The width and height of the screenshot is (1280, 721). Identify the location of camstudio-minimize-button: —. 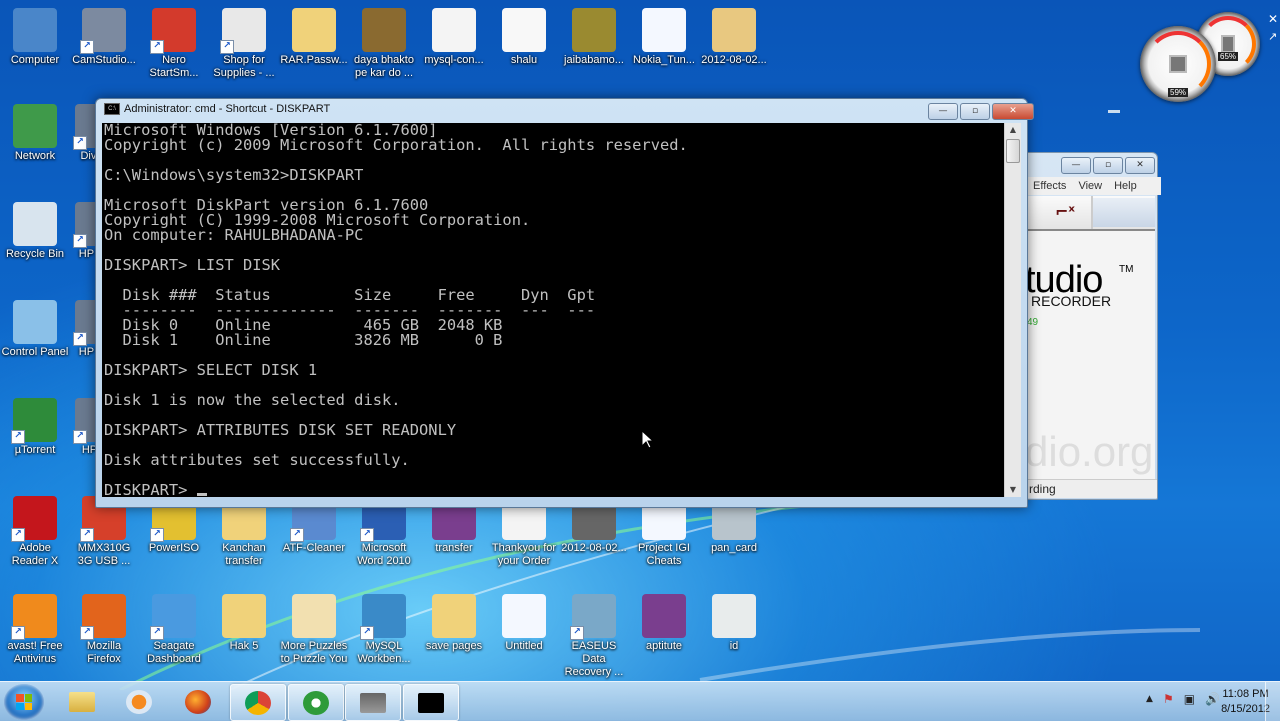
(1076, 165).